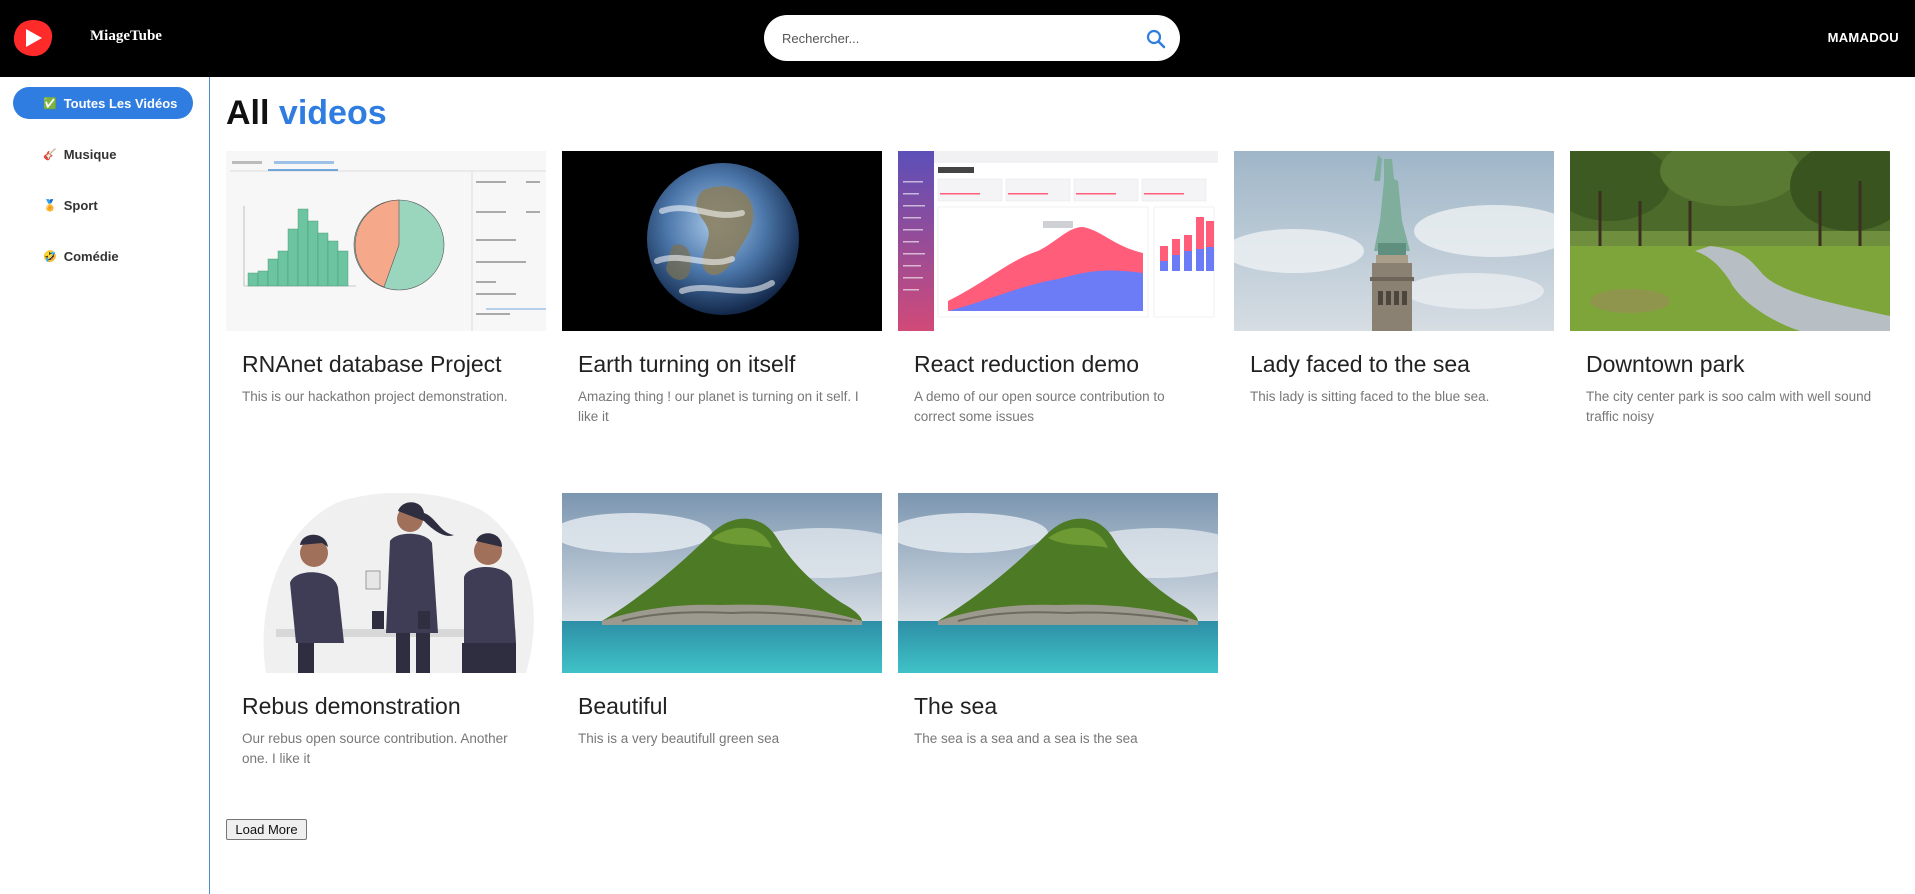  I want to click on video-title: Earth turning on itself, so click(686, 364).